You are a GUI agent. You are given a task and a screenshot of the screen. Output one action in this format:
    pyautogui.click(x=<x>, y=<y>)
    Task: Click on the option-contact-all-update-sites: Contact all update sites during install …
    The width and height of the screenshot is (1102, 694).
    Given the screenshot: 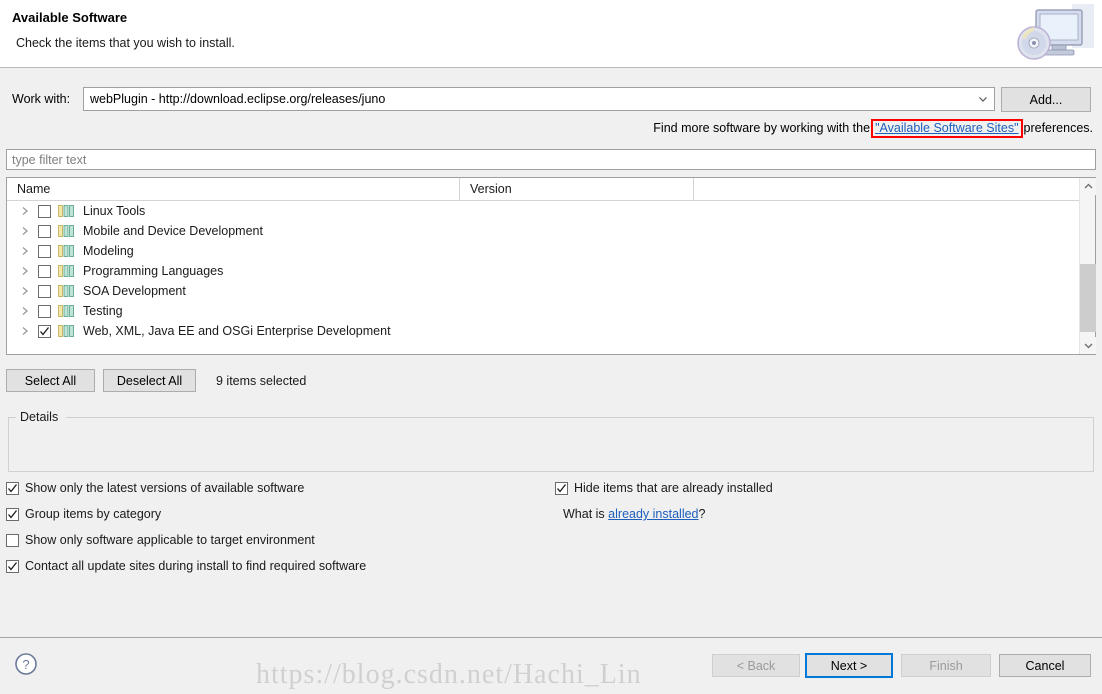 What is the action you would take?
    pyautogui.click(x=186, y=566)
    